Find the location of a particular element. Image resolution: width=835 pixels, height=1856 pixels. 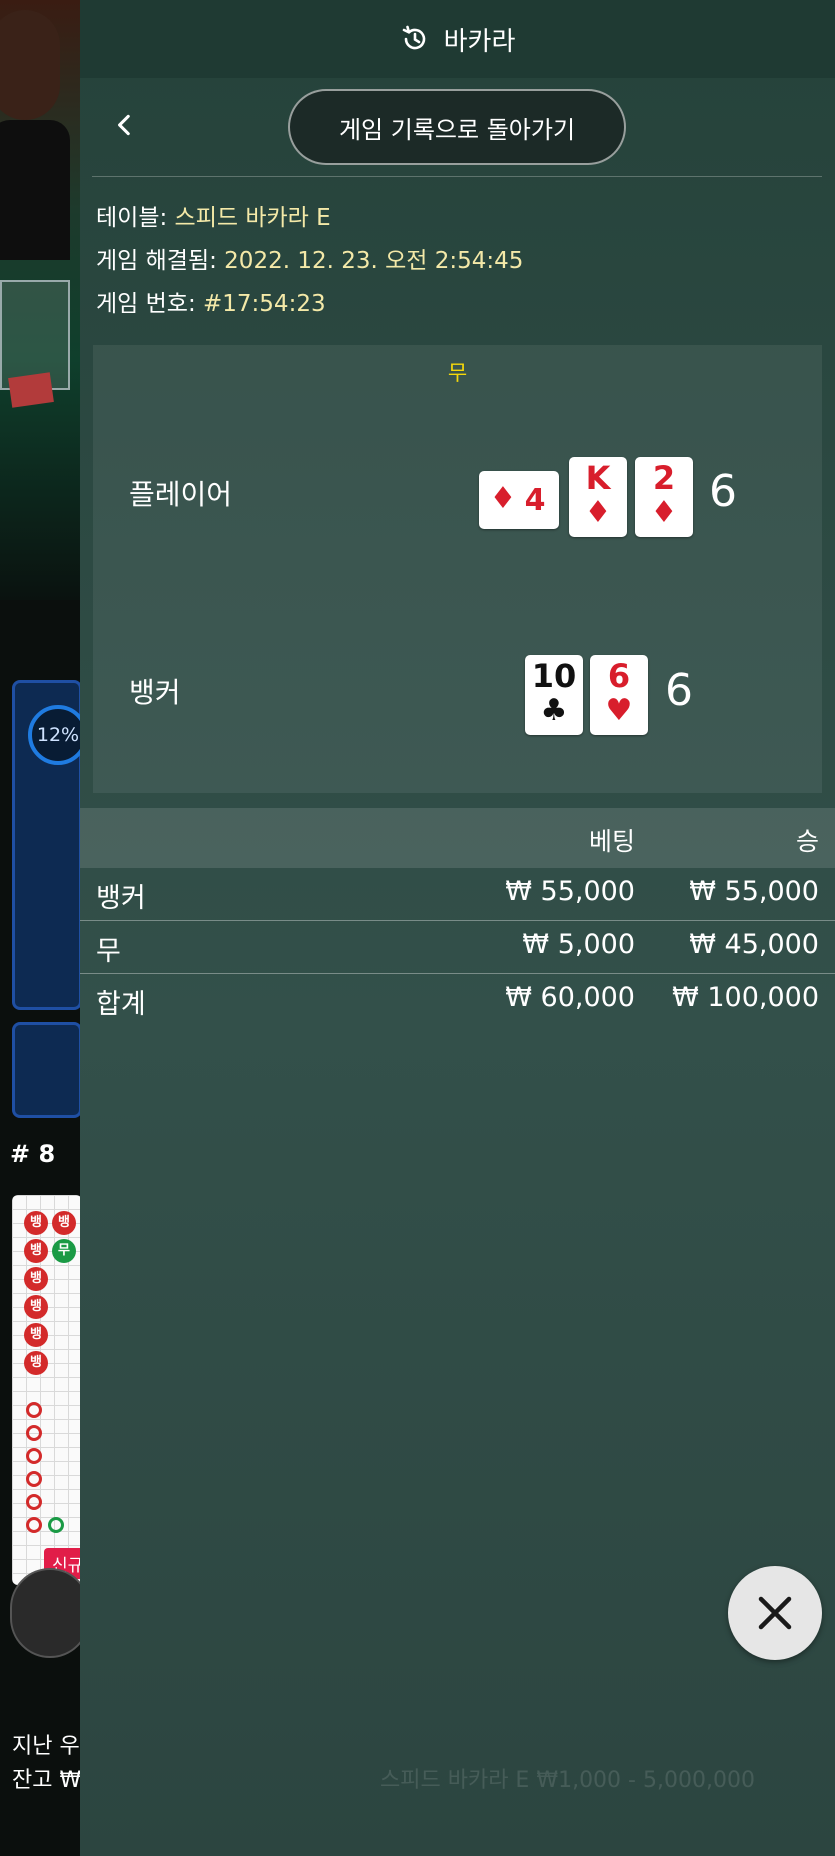

countdown-timer: 12% is located at coordinates (58, 735).